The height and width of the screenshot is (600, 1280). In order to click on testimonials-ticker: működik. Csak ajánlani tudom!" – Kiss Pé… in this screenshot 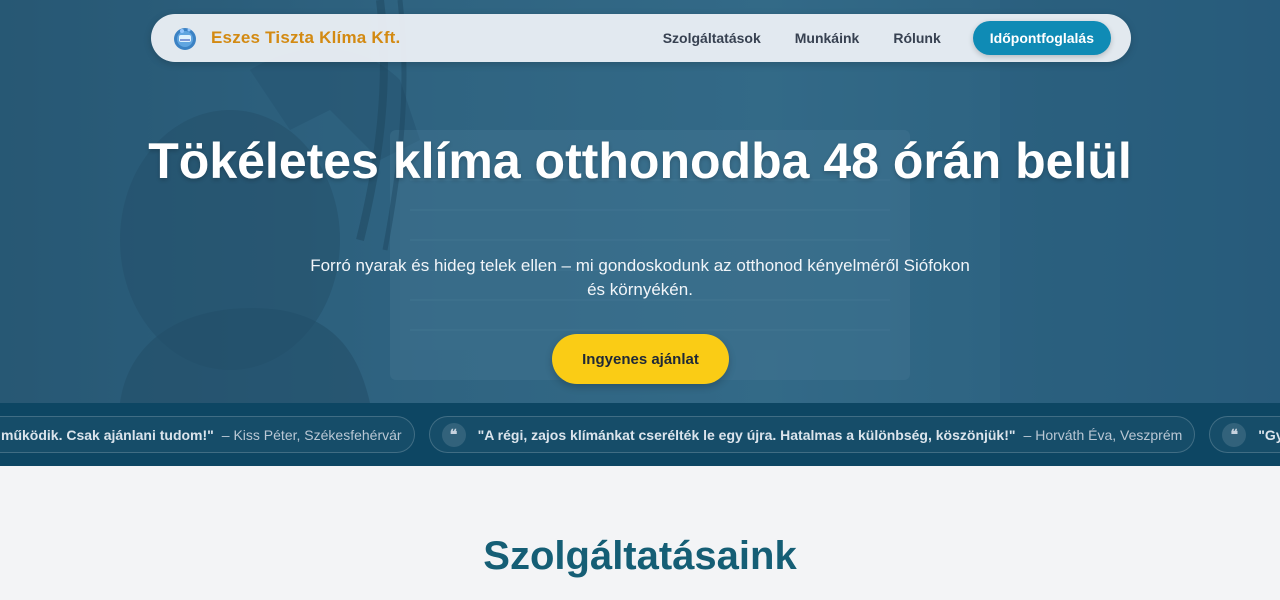, I will do `click(640, 434)`.